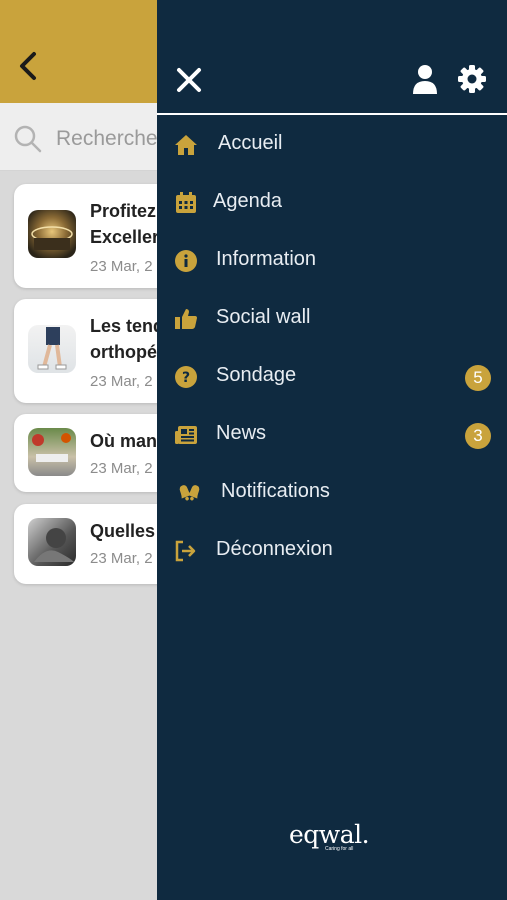 The width and height of the screenshot is (507, 900). Describe the element at coordinates (189, 80) in the screenshot. I see `close-icon` at that location.